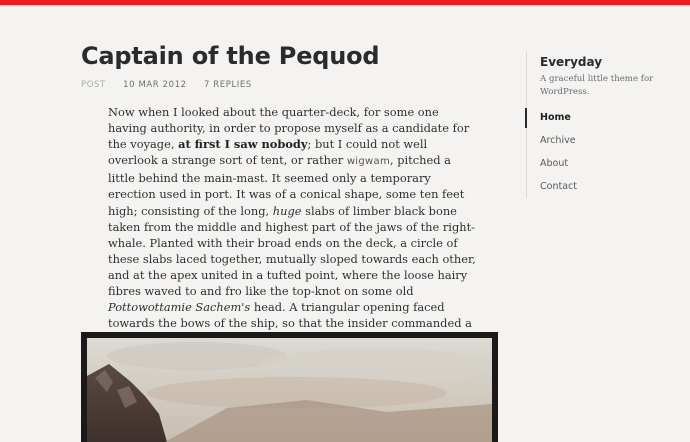  Describe the element at coordinates (345, 2) in the screenshot. I see `accent-top-bar` at that location.